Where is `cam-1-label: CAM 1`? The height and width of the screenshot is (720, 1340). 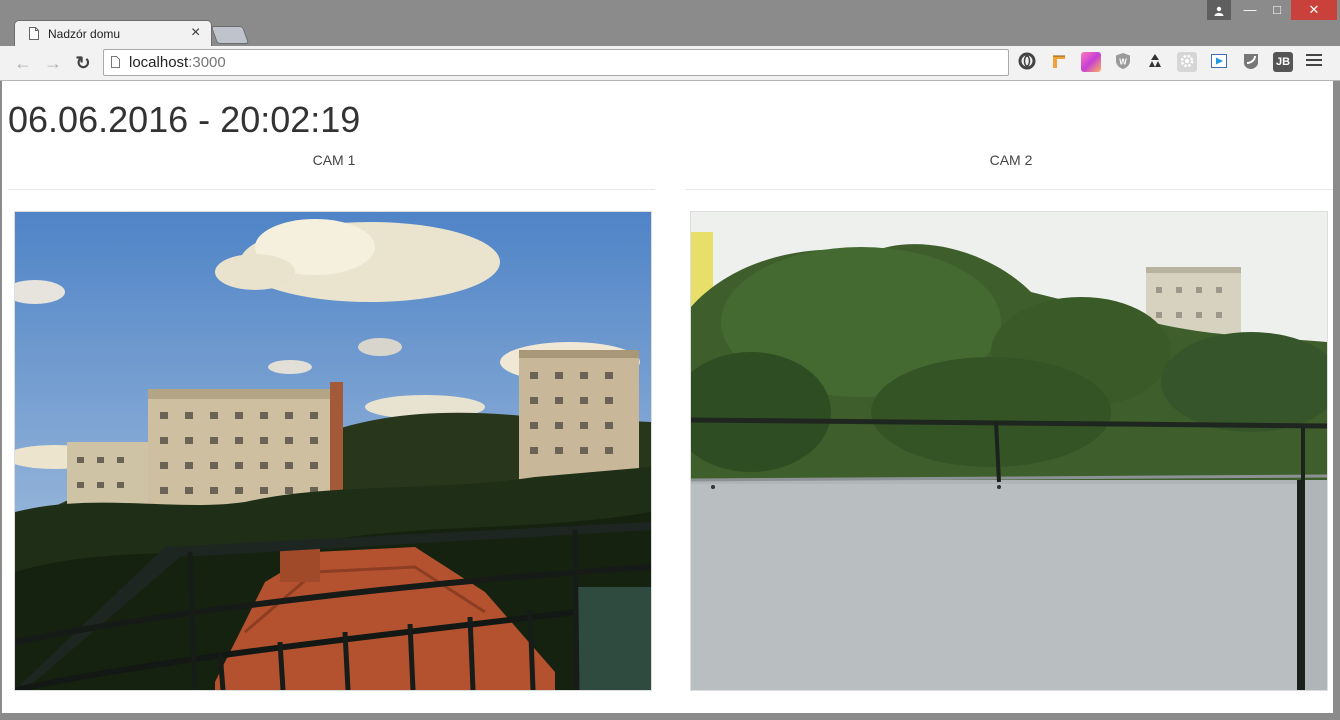 cam-1-label: CAM 1 is located at coordinates (334, 160).